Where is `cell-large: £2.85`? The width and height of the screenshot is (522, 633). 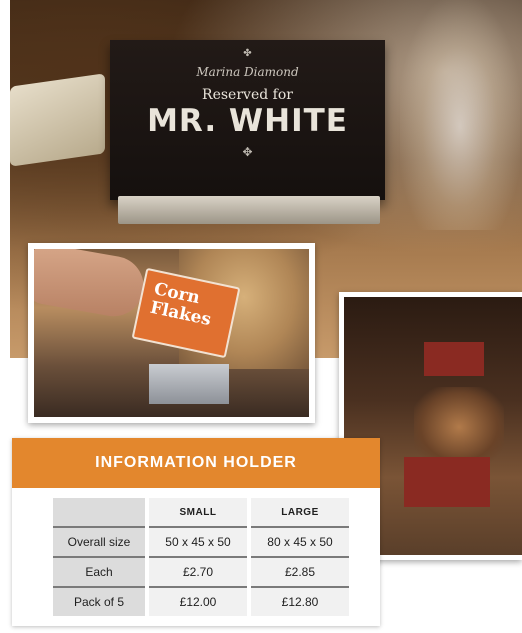
cell-large: £2.85 is located at coordinates (299, 571).